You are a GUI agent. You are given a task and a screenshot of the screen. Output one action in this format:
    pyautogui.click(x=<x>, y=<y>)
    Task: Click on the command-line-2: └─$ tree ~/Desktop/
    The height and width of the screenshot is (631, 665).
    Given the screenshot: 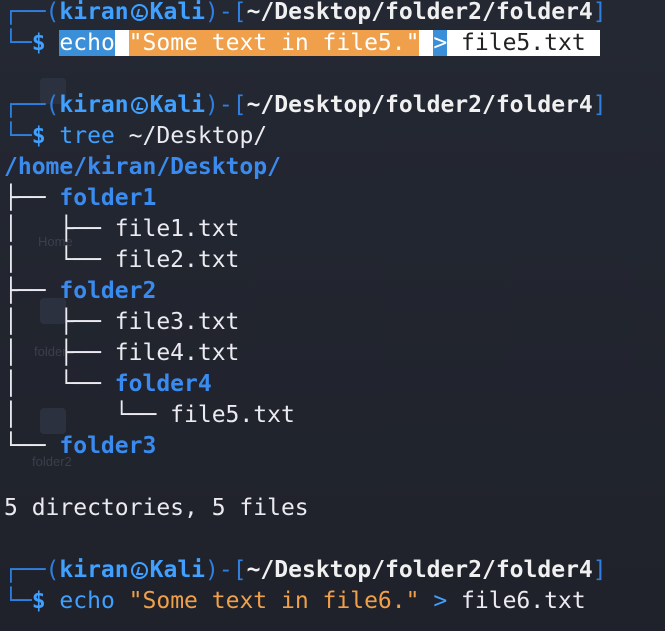 What is the action you would take?
    pyautogui.click(x=135, y=136)
    